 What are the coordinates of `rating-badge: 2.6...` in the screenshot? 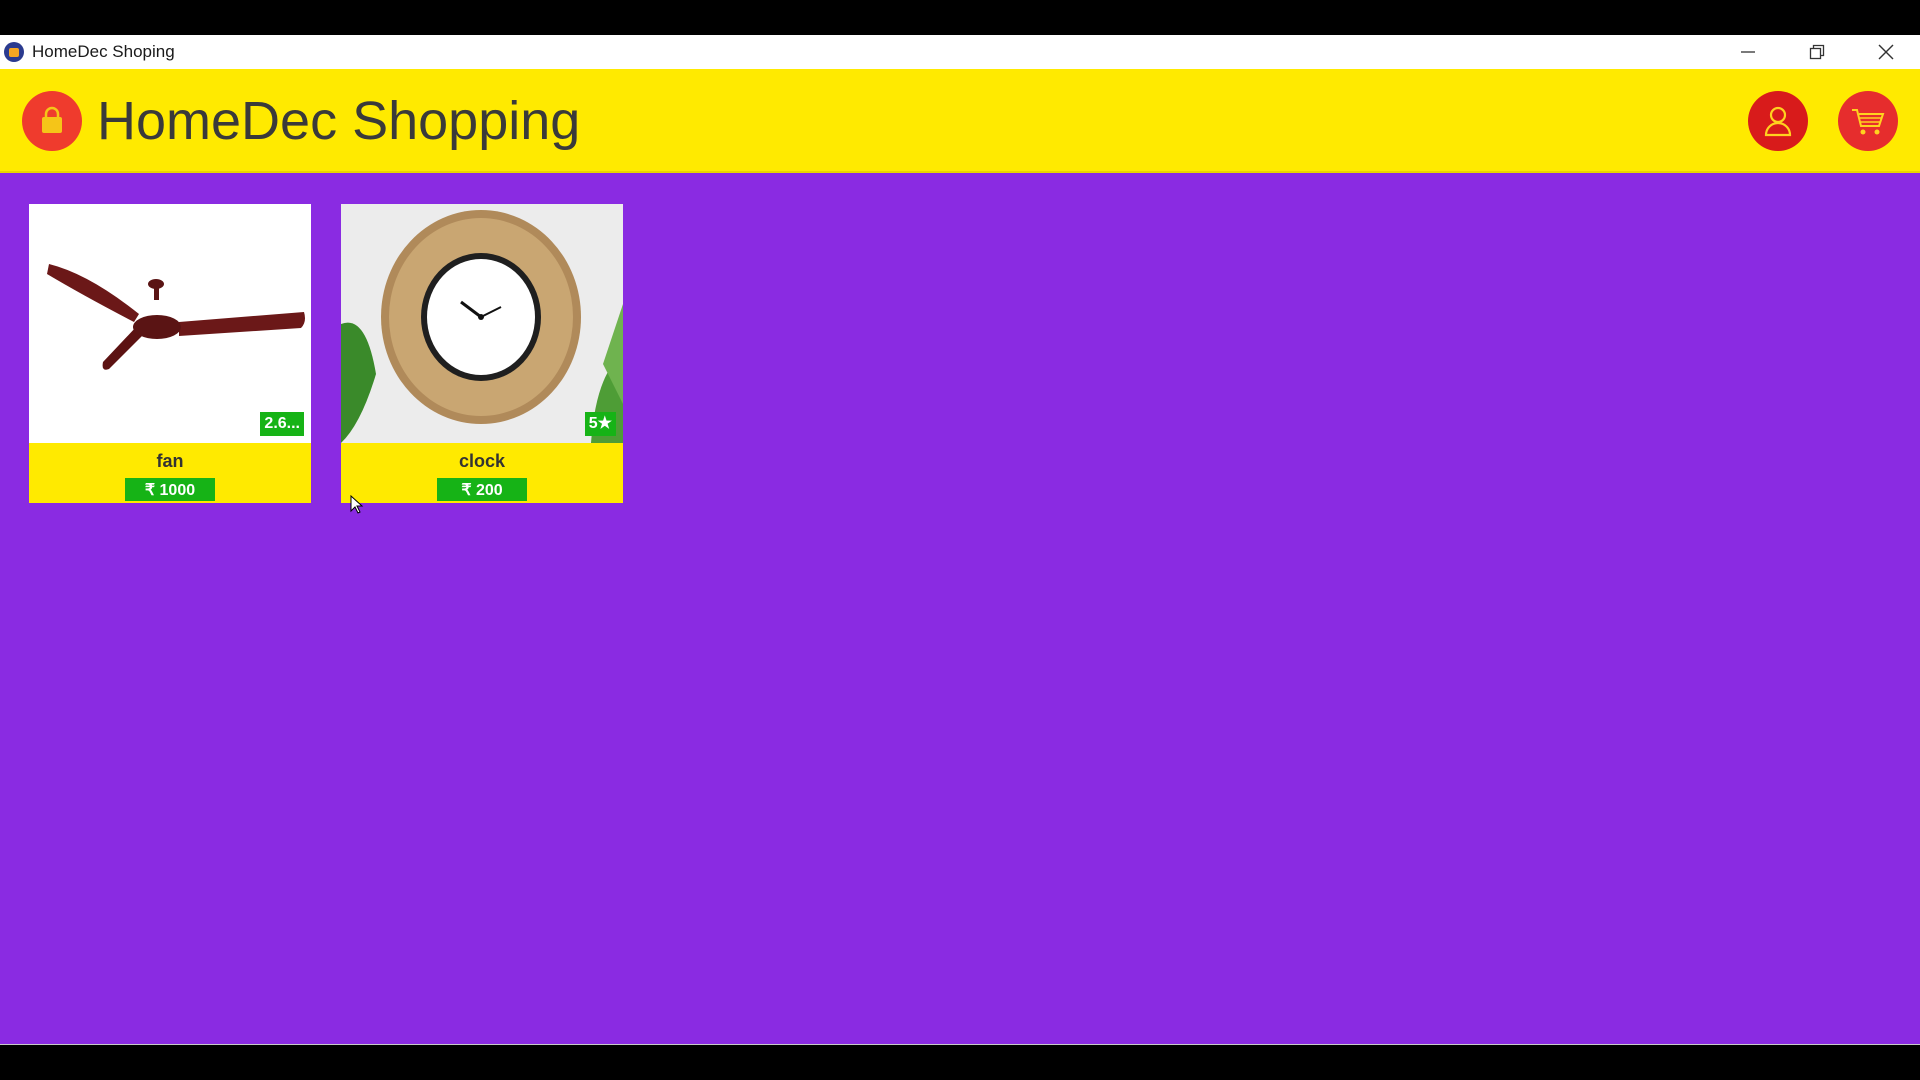 It's located at (282, 424).